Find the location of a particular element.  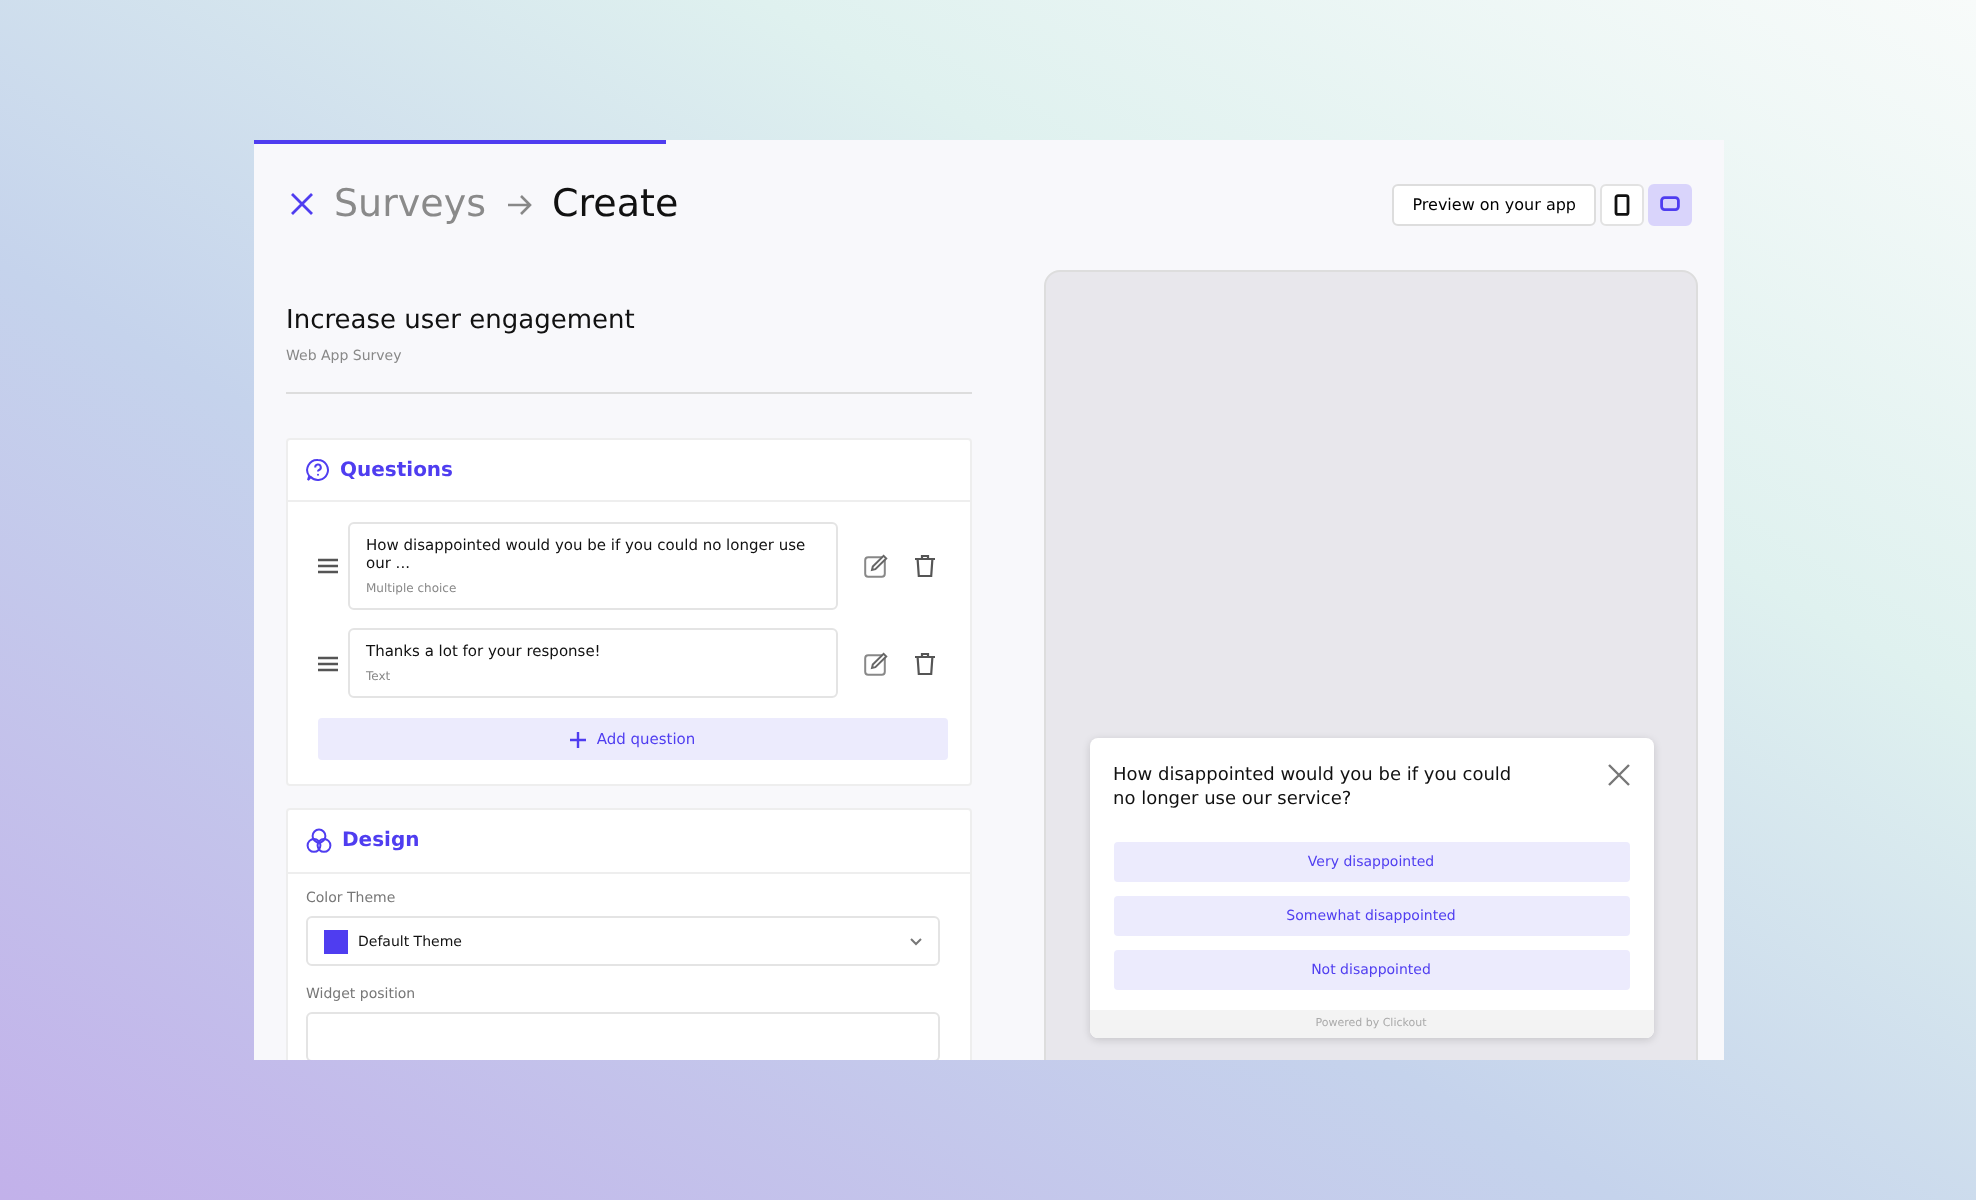

mobile-view-button is located at coordinates (1622, 204).